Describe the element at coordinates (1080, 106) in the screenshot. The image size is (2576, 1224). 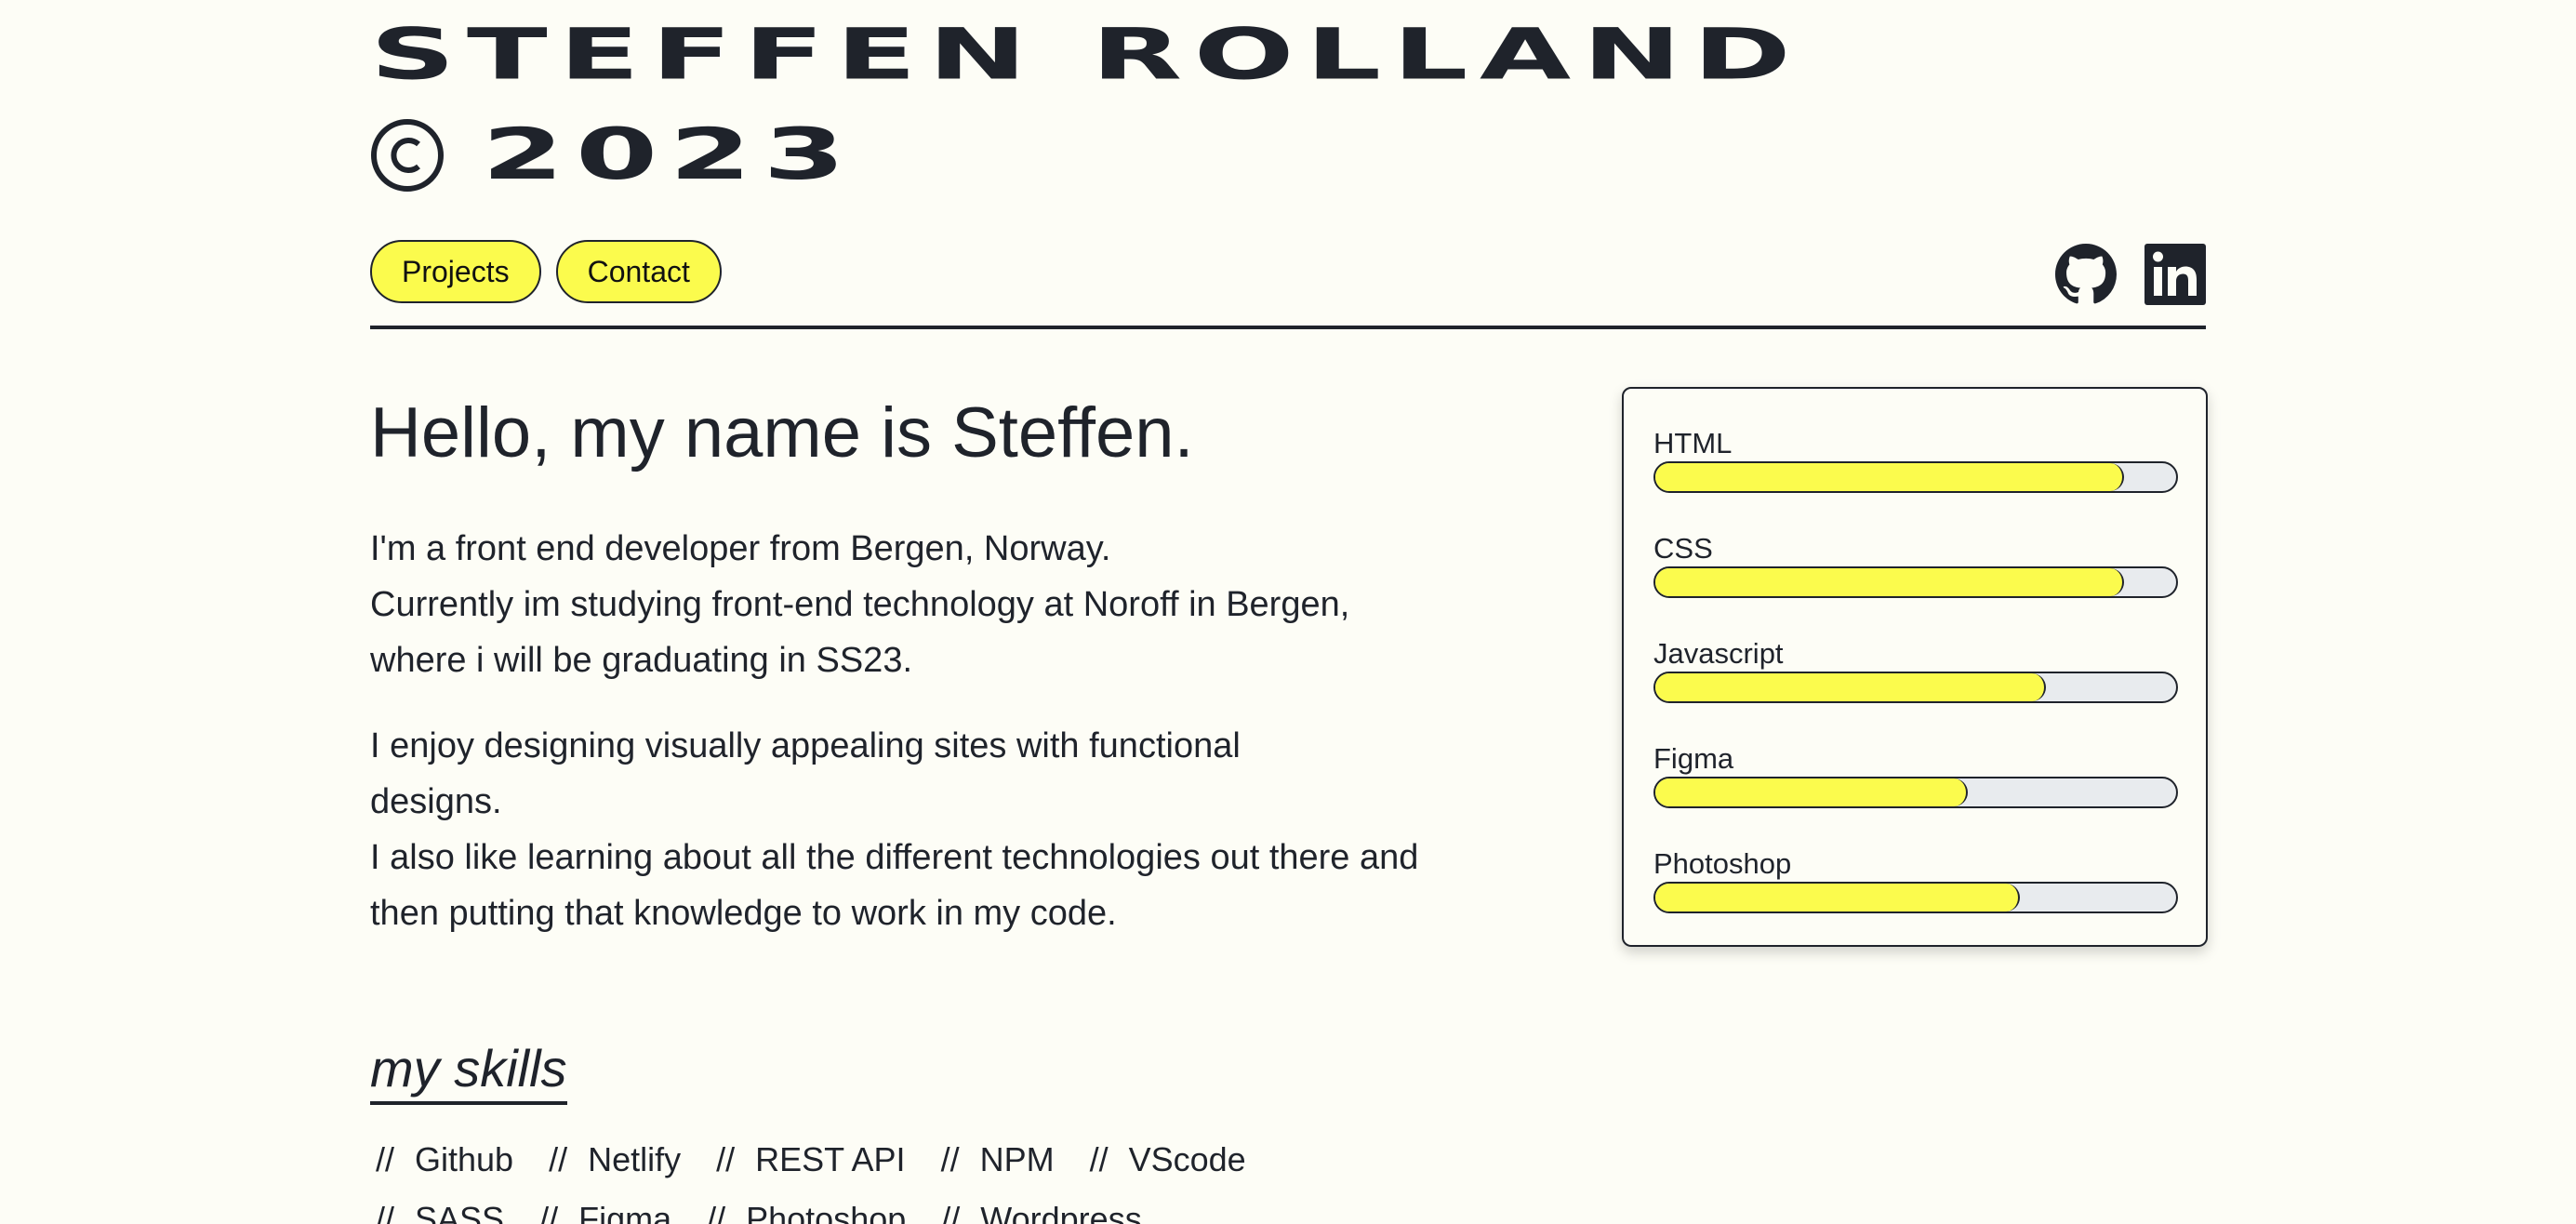
I see `site-logo: STEFFEN ROLLAND 2023` at that location.